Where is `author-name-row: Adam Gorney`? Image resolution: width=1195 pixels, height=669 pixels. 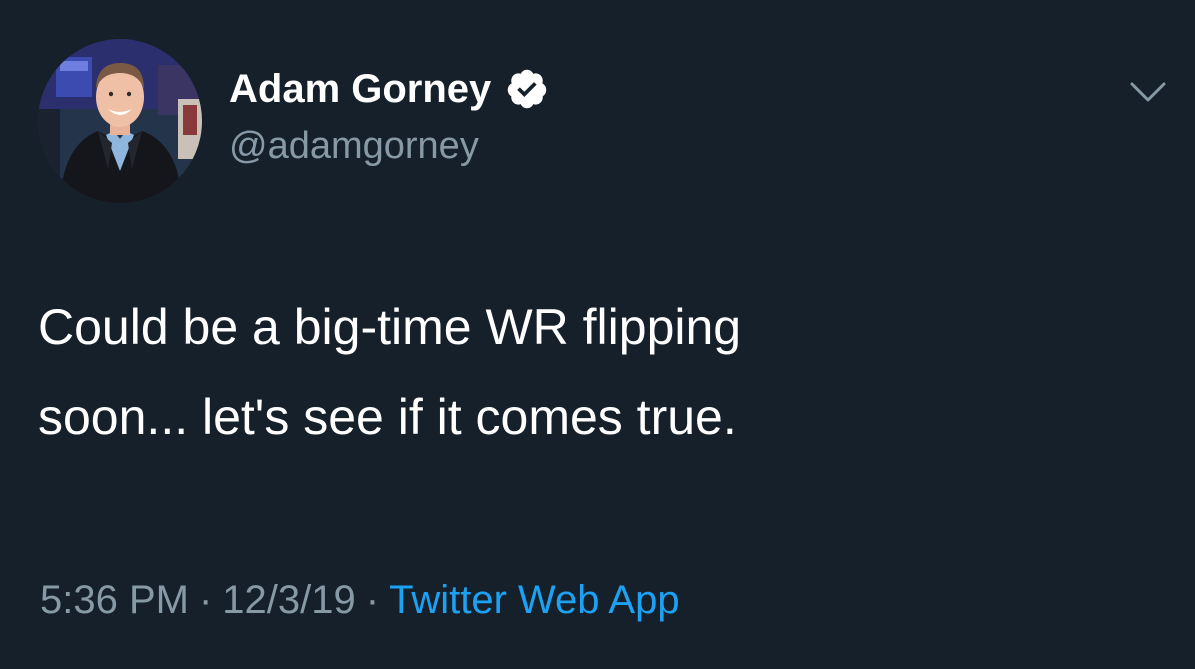
author-name-row: Adam Gorney is located at coordinates (389, 89).